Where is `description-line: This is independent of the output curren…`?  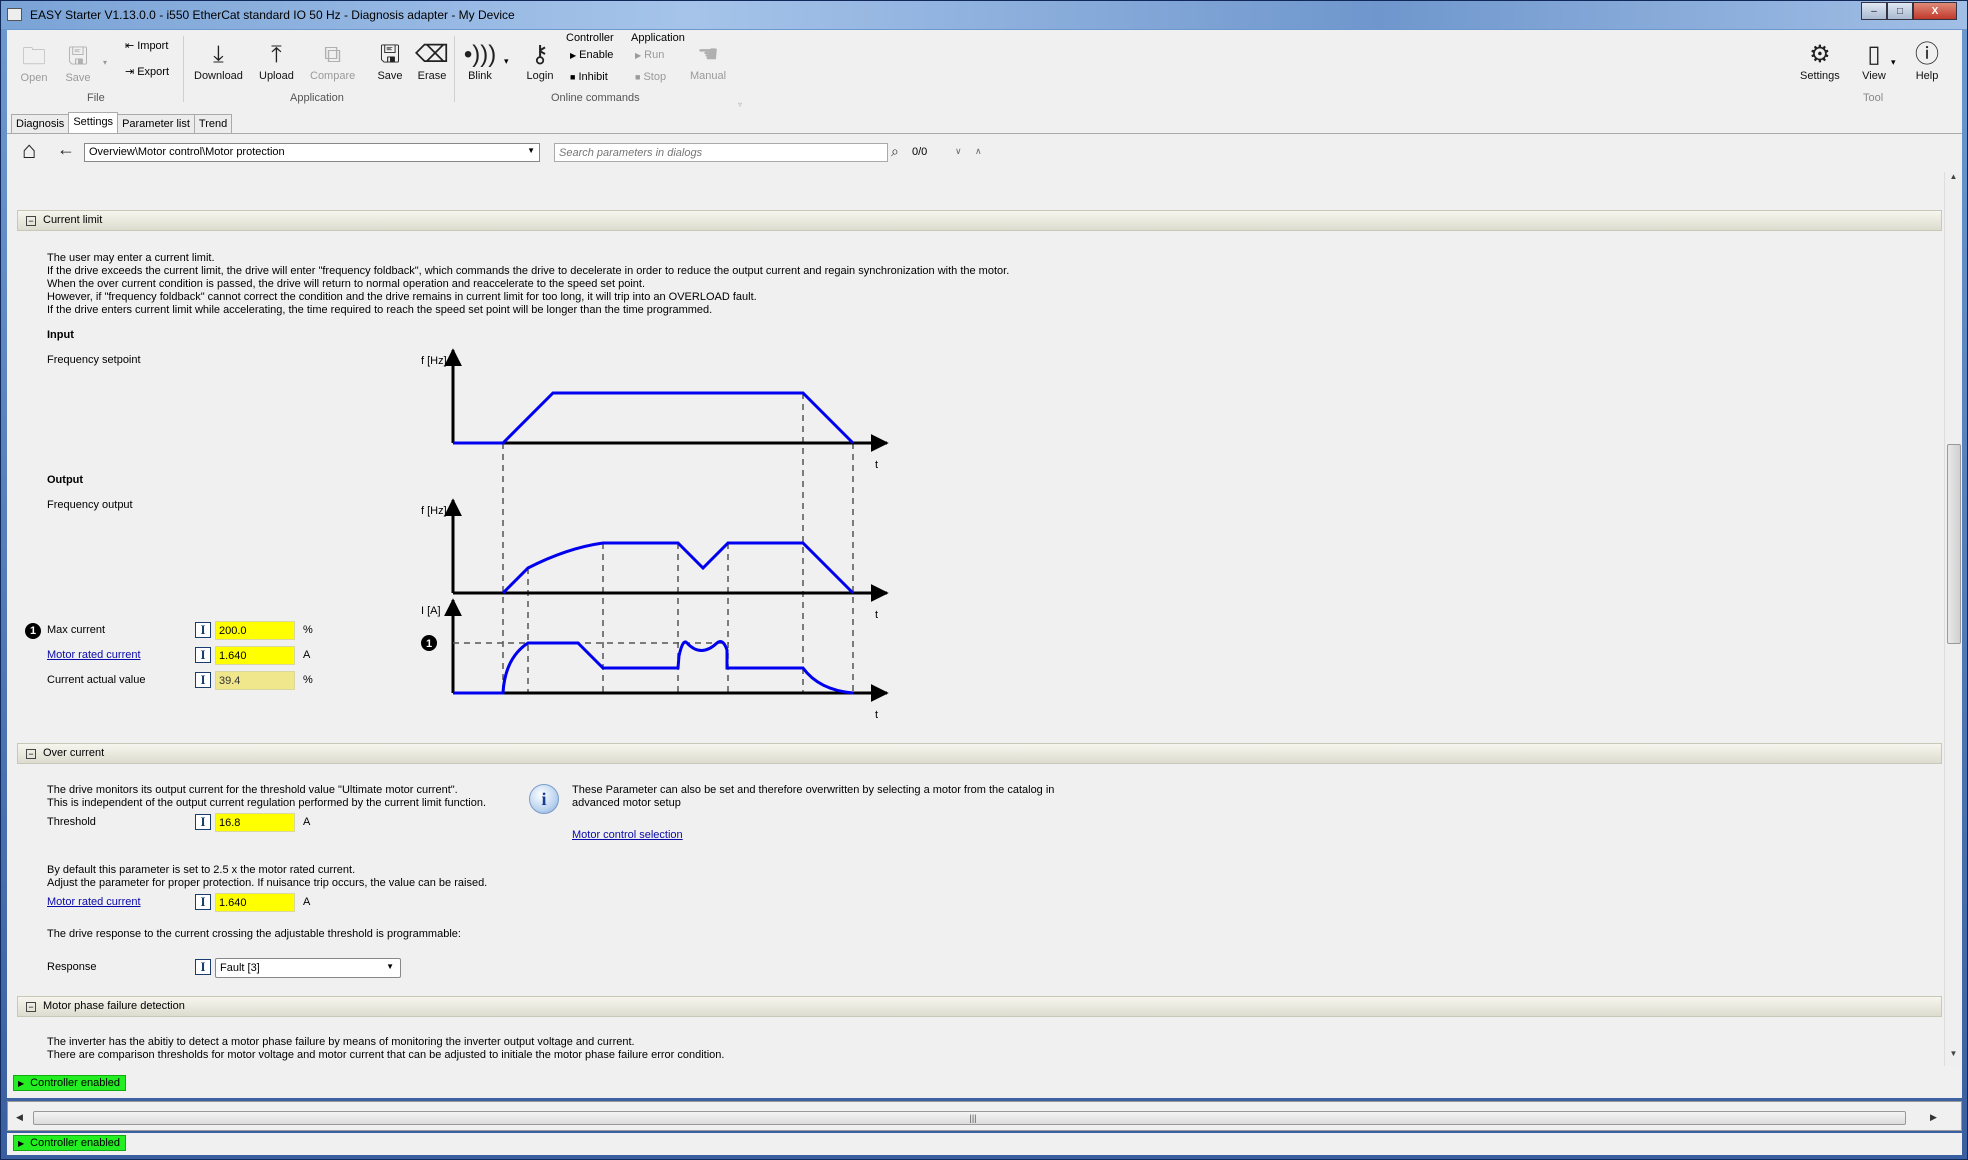 description-line: This is independent of the output curren… is located at coordinates (267, 803).